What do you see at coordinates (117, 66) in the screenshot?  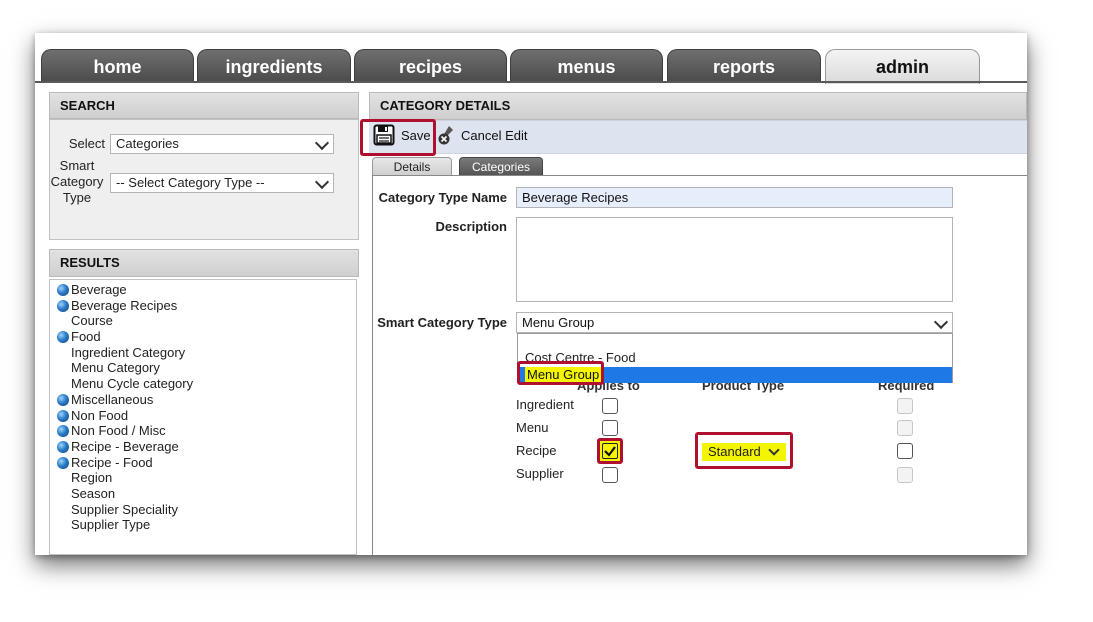 I see `tab-home: home` at bounding box center [117, 66].